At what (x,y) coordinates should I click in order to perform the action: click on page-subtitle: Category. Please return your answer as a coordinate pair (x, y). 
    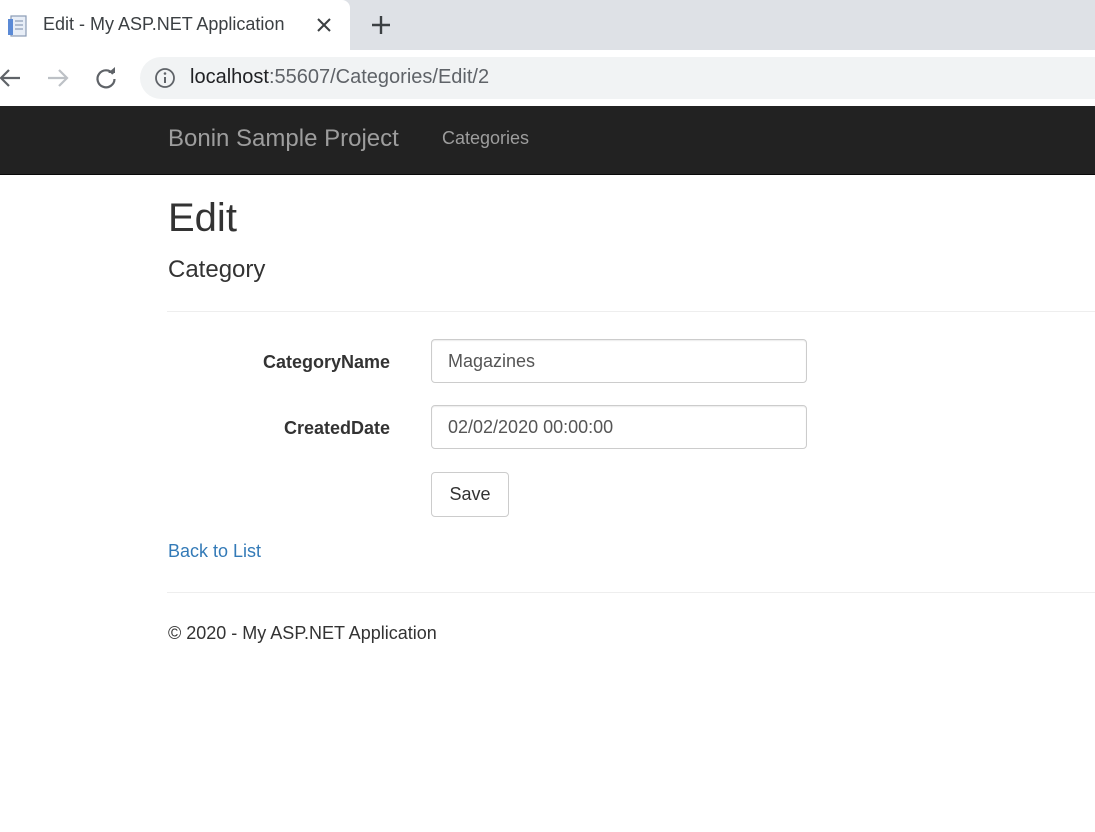
    Looking at the image, I should click on (217, 269).